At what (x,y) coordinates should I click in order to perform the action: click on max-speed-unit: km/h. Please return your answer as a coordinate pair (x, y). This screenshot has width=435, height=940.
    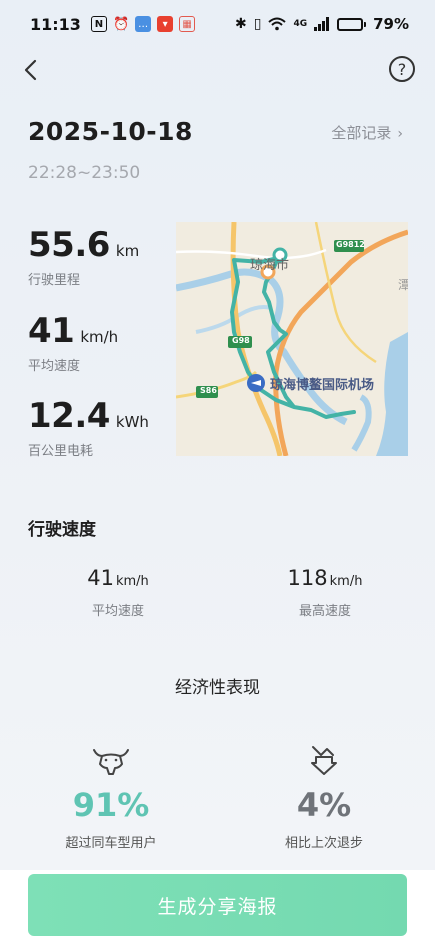
    Looking at the image, I should click on (346, 581).